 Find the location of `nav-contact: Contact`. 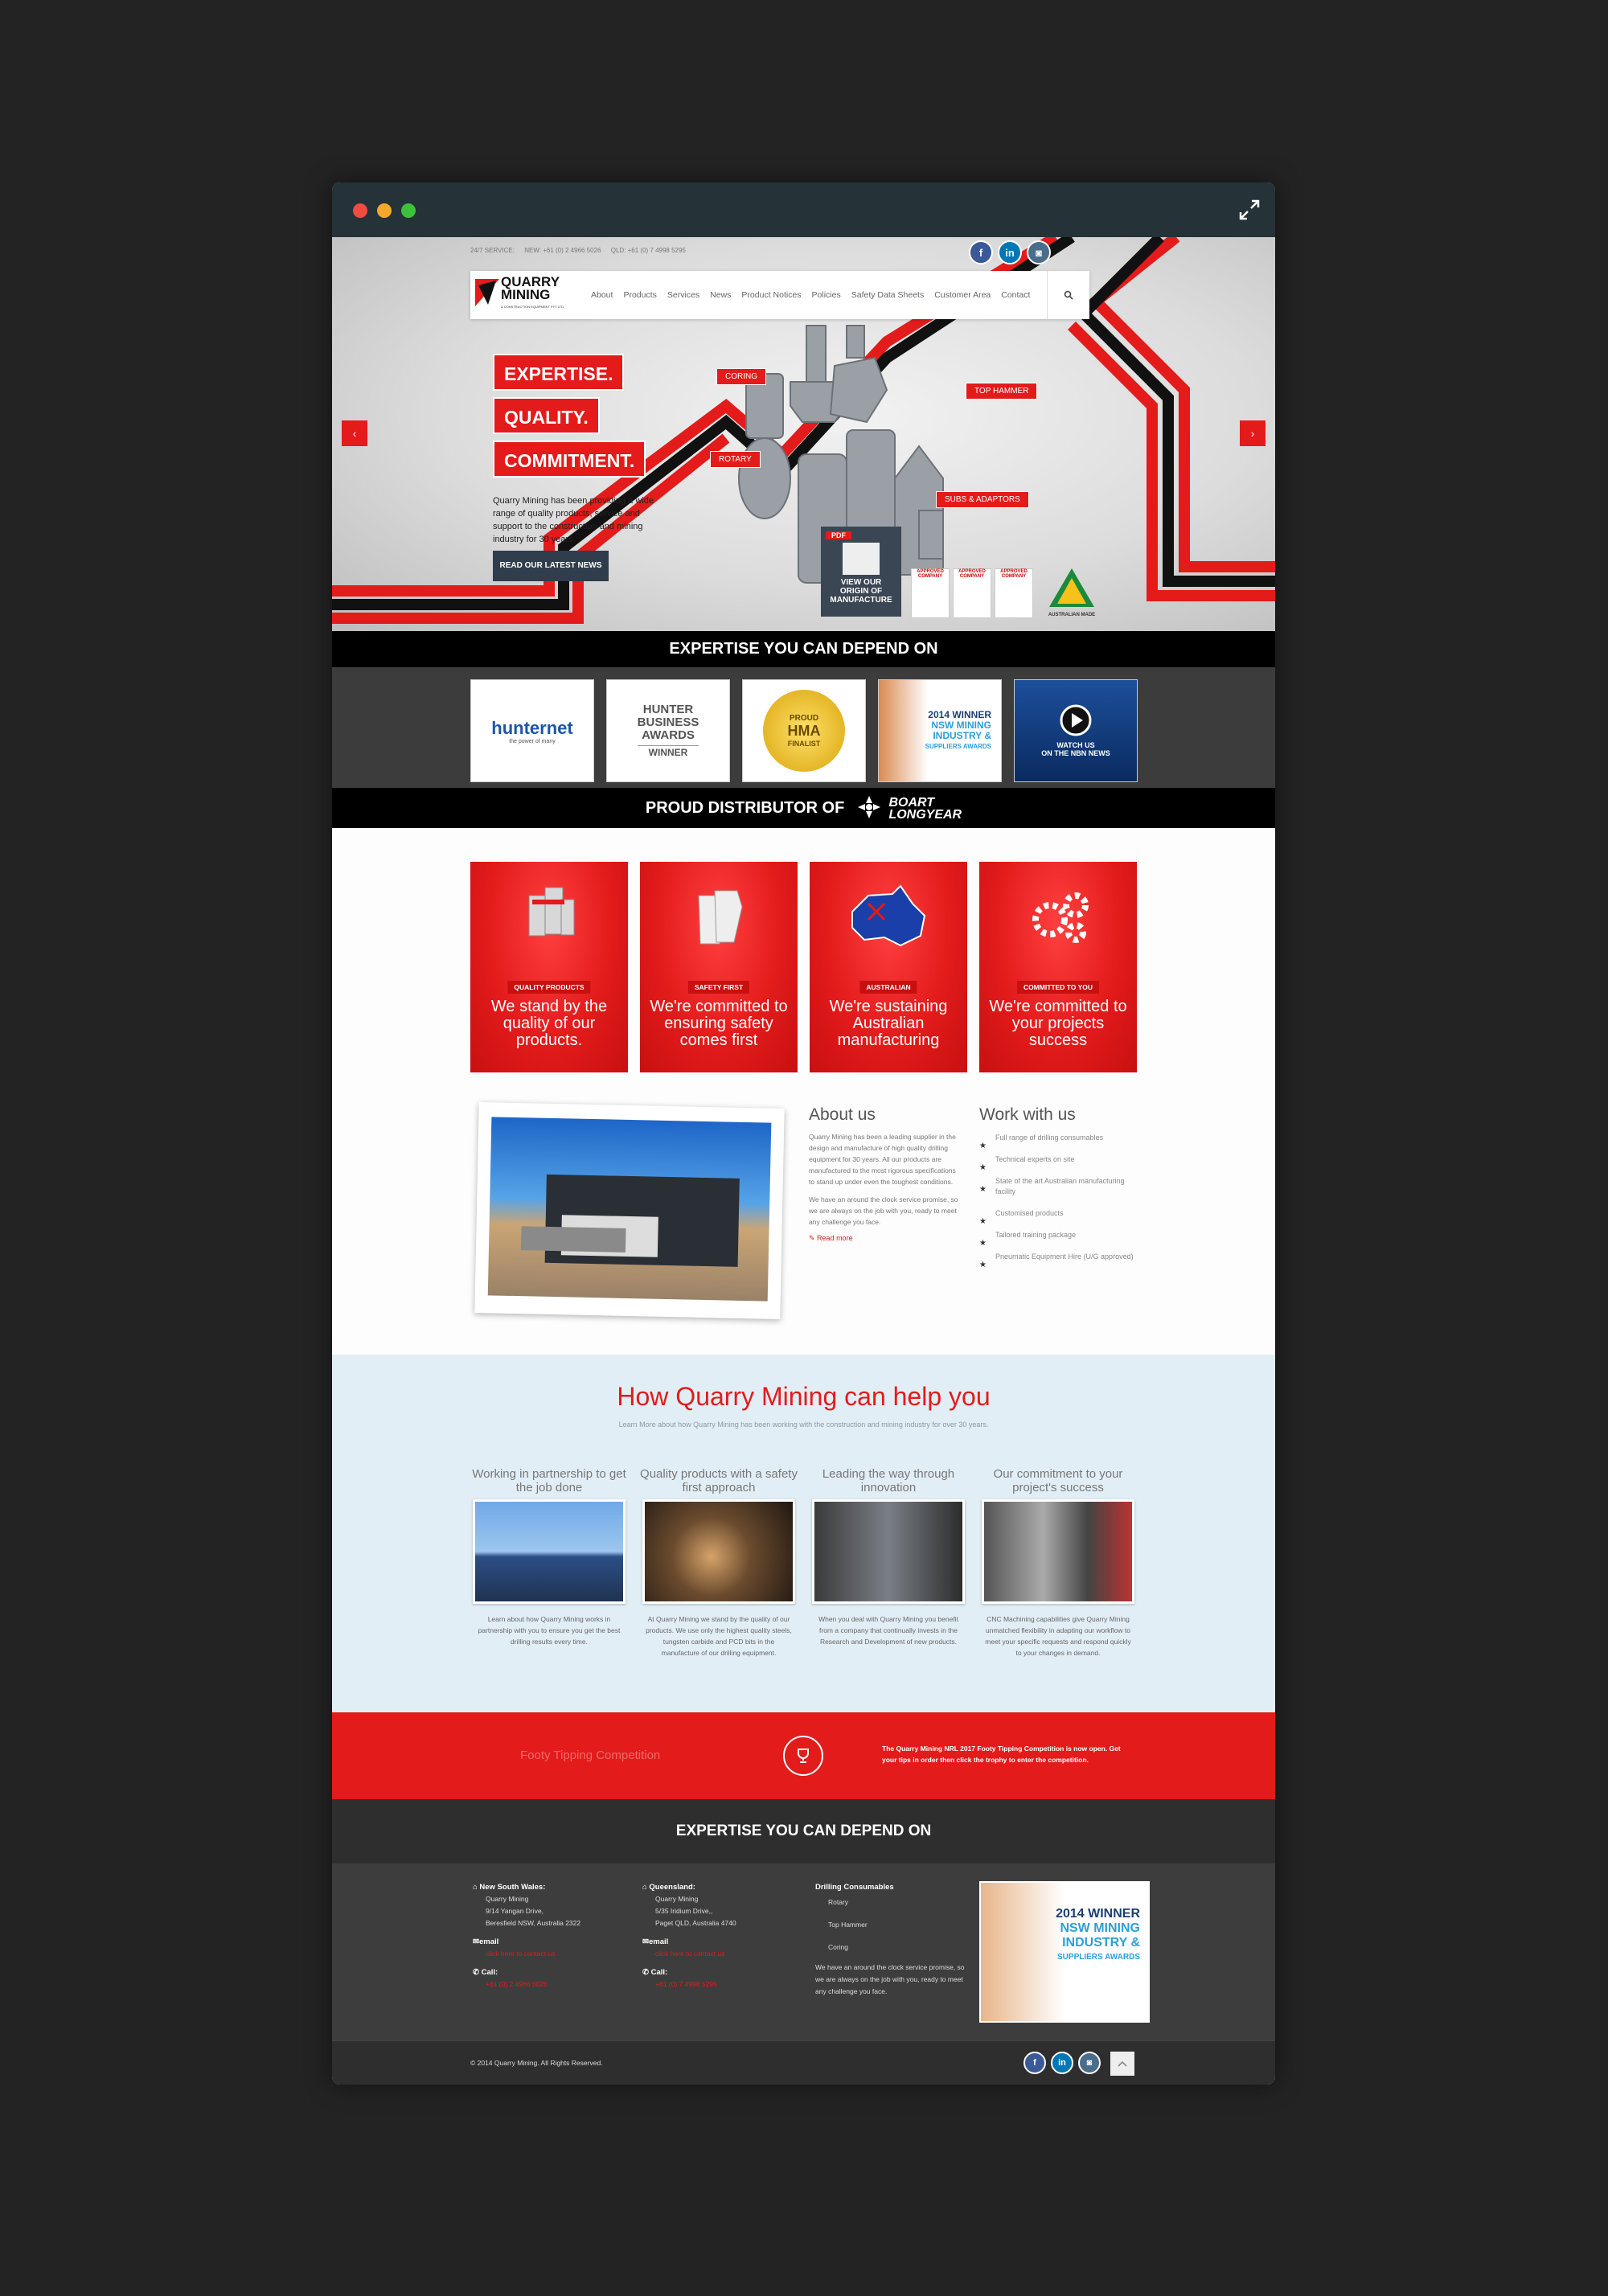

nav-contact: Contact is located at coordinates (1015, 295).